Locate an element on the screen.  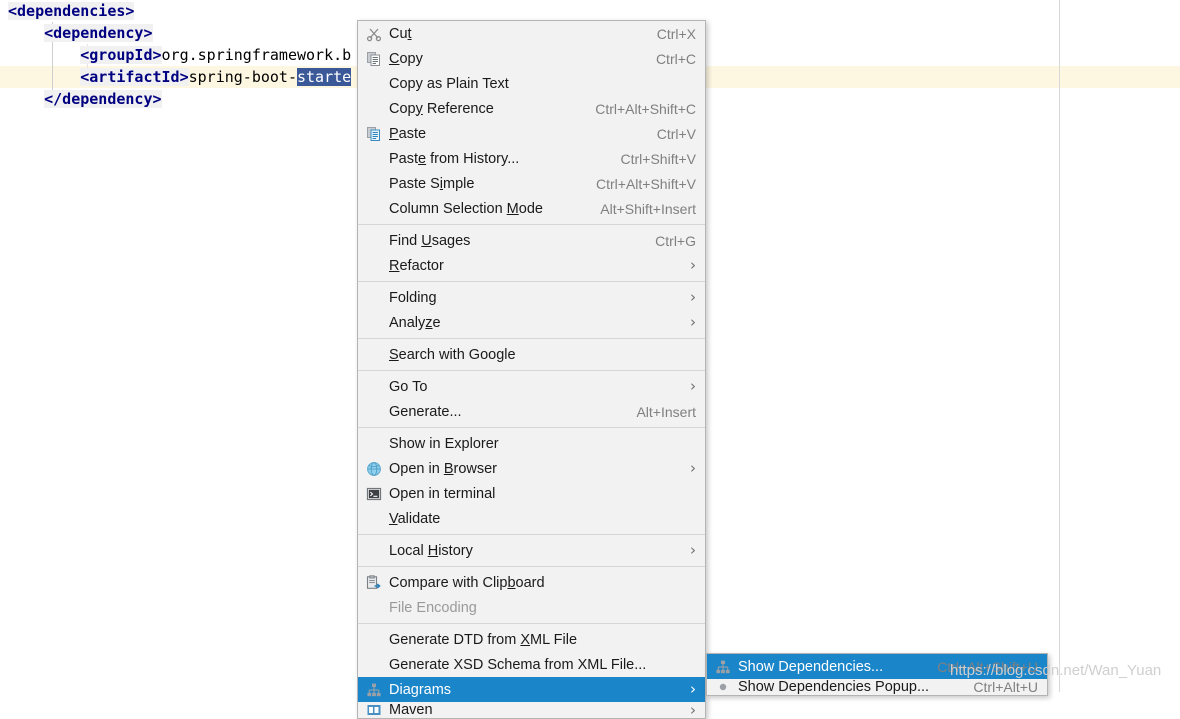
menu-item-paste-simple: Paste SimpleCtrl+Alt+Shift+V is located at coordinates (531, 183).